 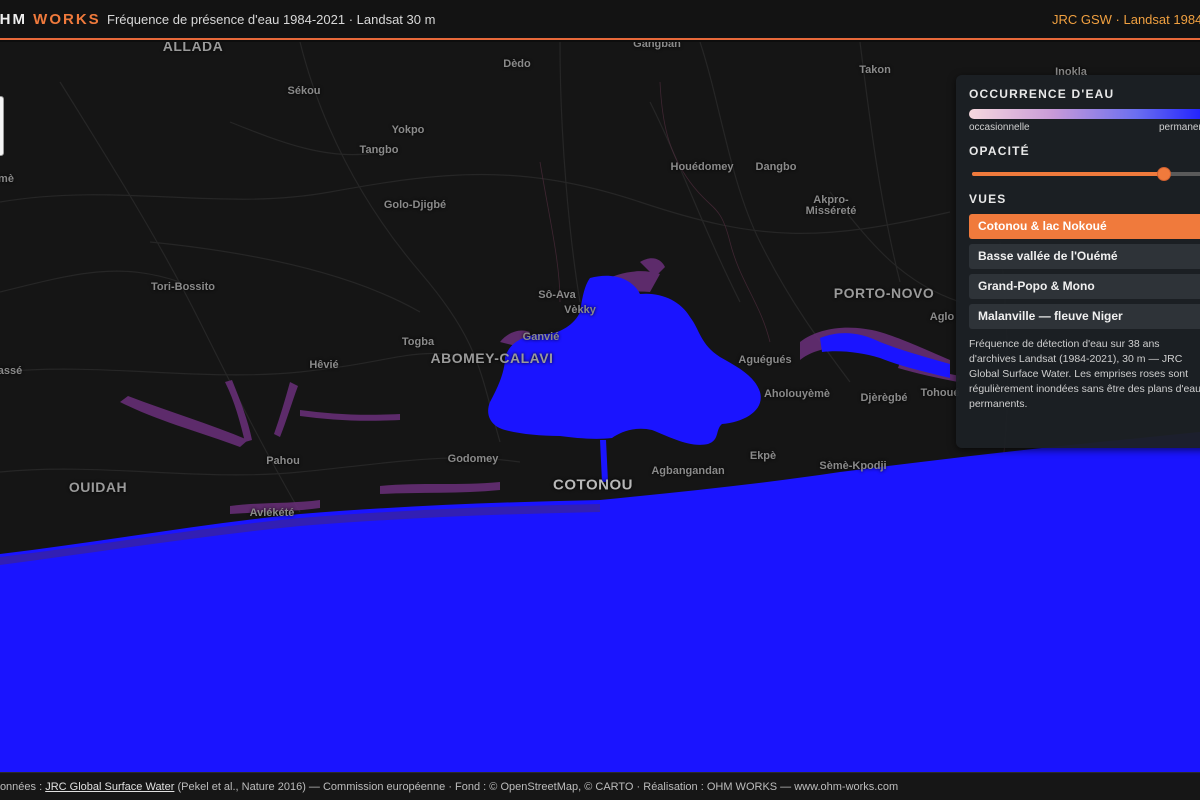 I want to click on place-label: Avlékété, so click(x=272, y=513).